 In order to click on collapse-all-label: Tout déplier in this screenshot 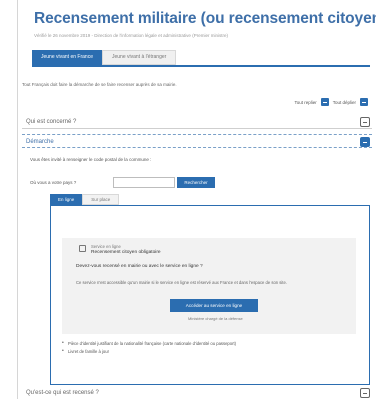, I will do `click(344, 102)`.